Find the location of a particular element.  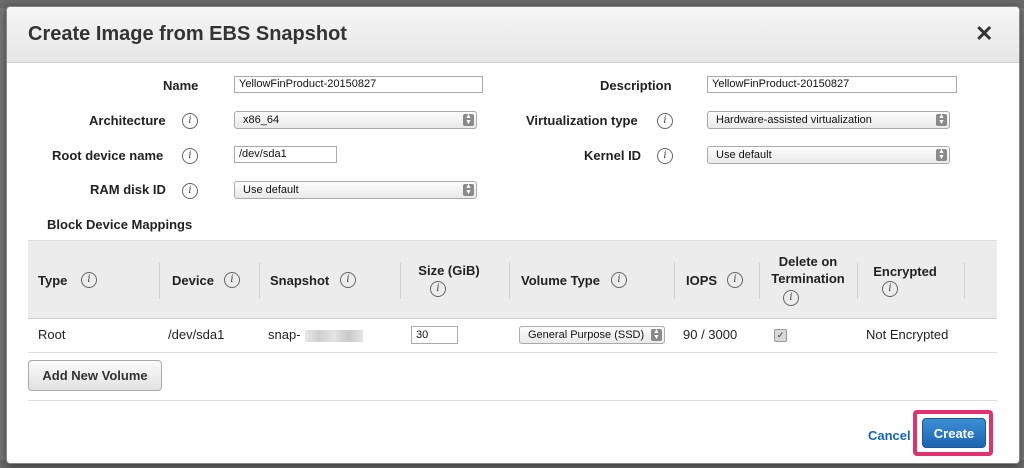

col-encrypted: Encrypted is located at coordinates (905, 271).